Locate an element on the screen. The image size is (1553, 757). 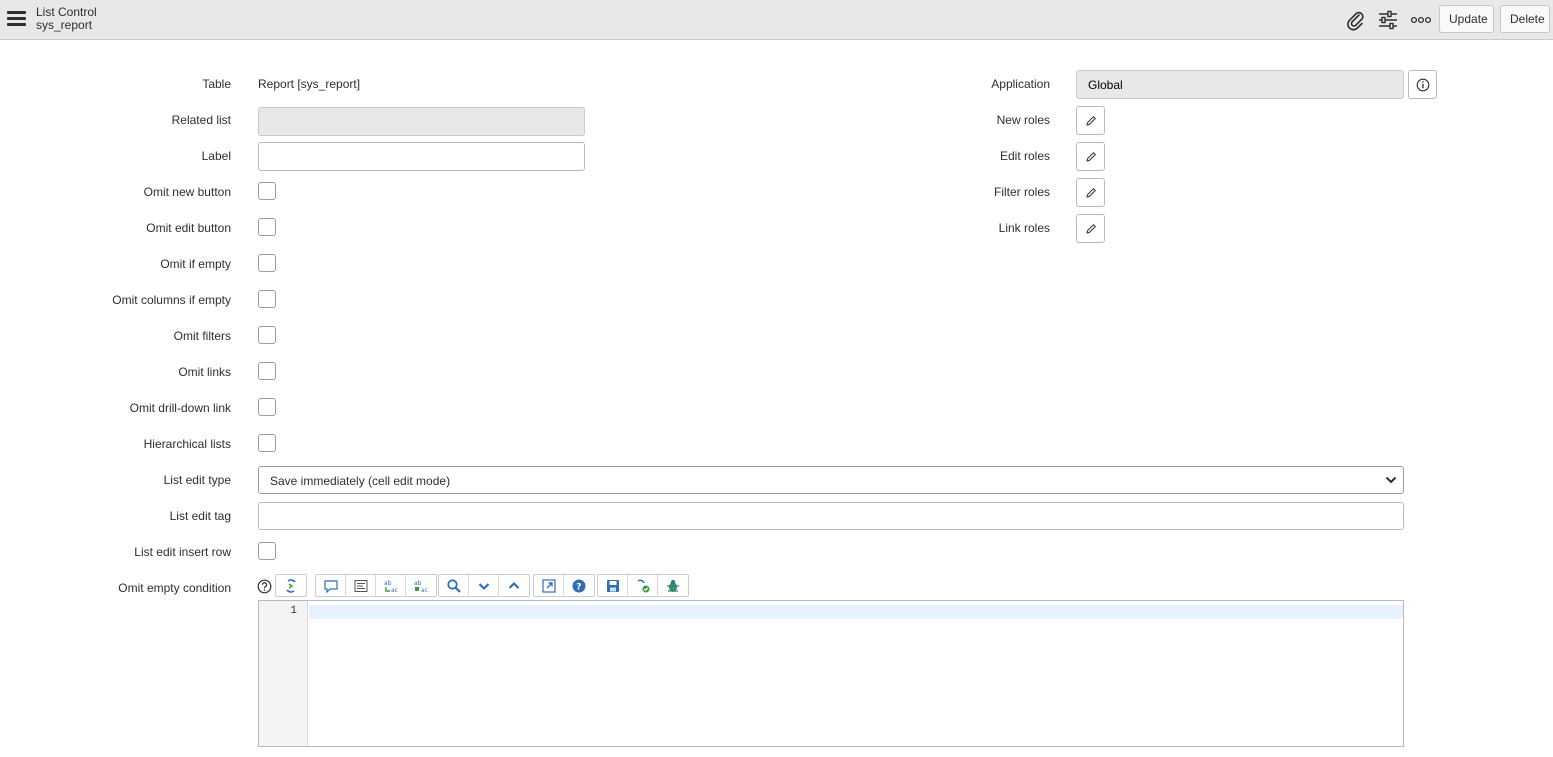
info-icon is located at coordinates (1423, 85).